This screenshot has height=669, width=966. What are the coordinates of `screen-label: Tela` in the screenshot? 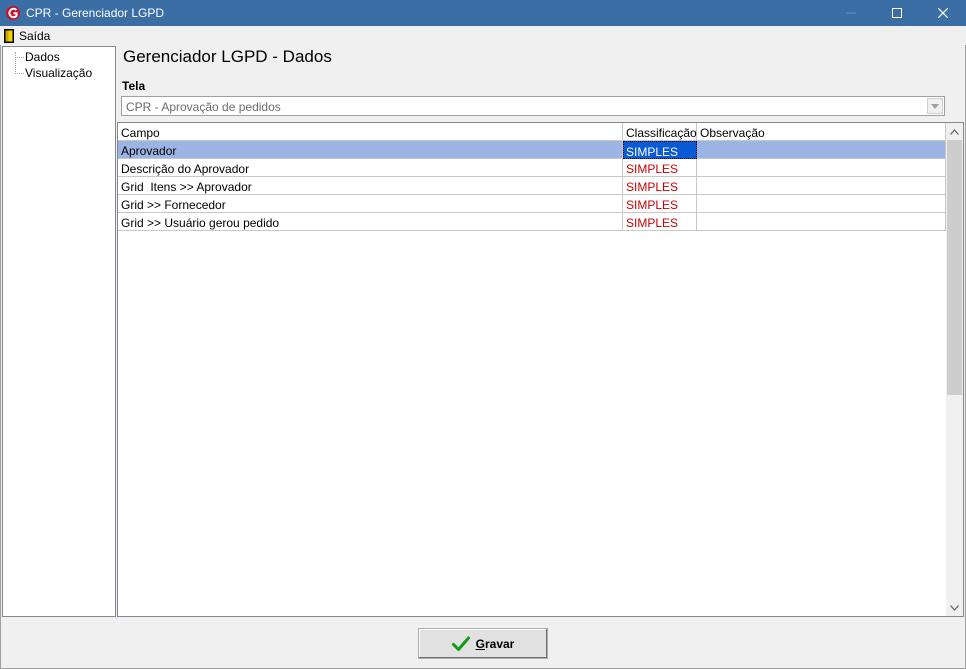 It's located at (134, 86).